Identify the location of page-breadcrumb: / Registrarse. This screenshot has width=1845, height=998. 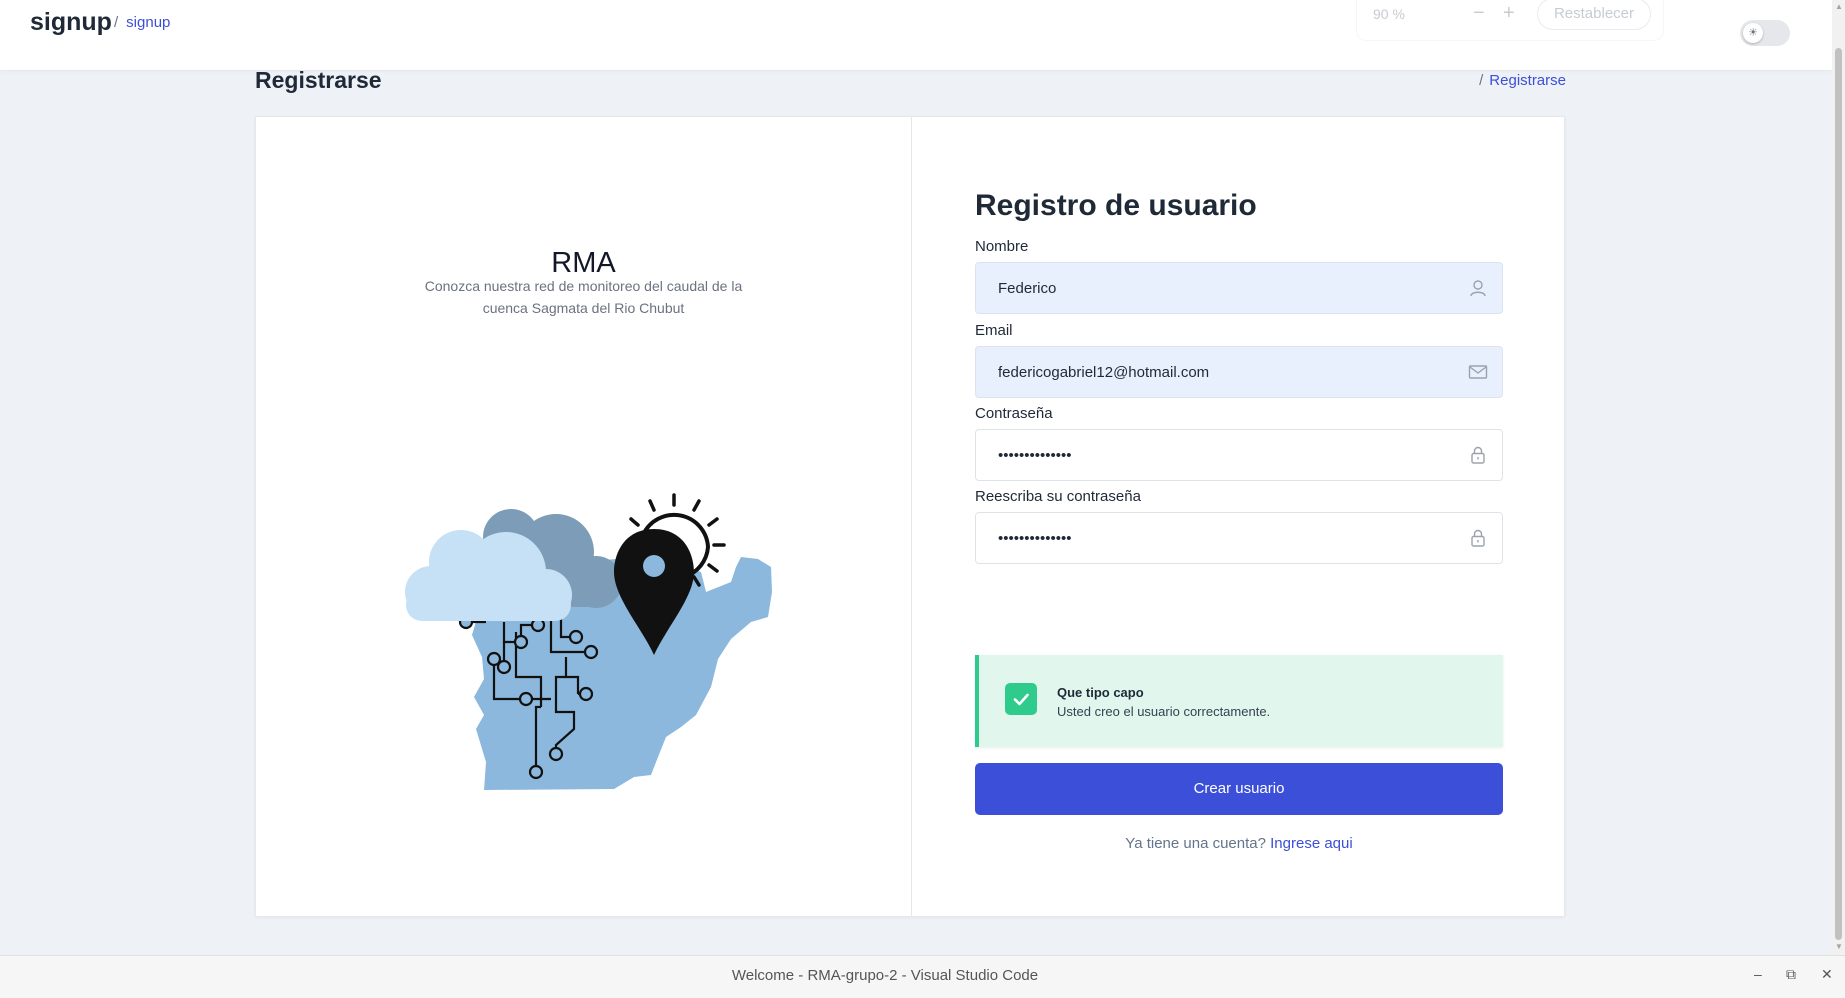
(1522, 80).